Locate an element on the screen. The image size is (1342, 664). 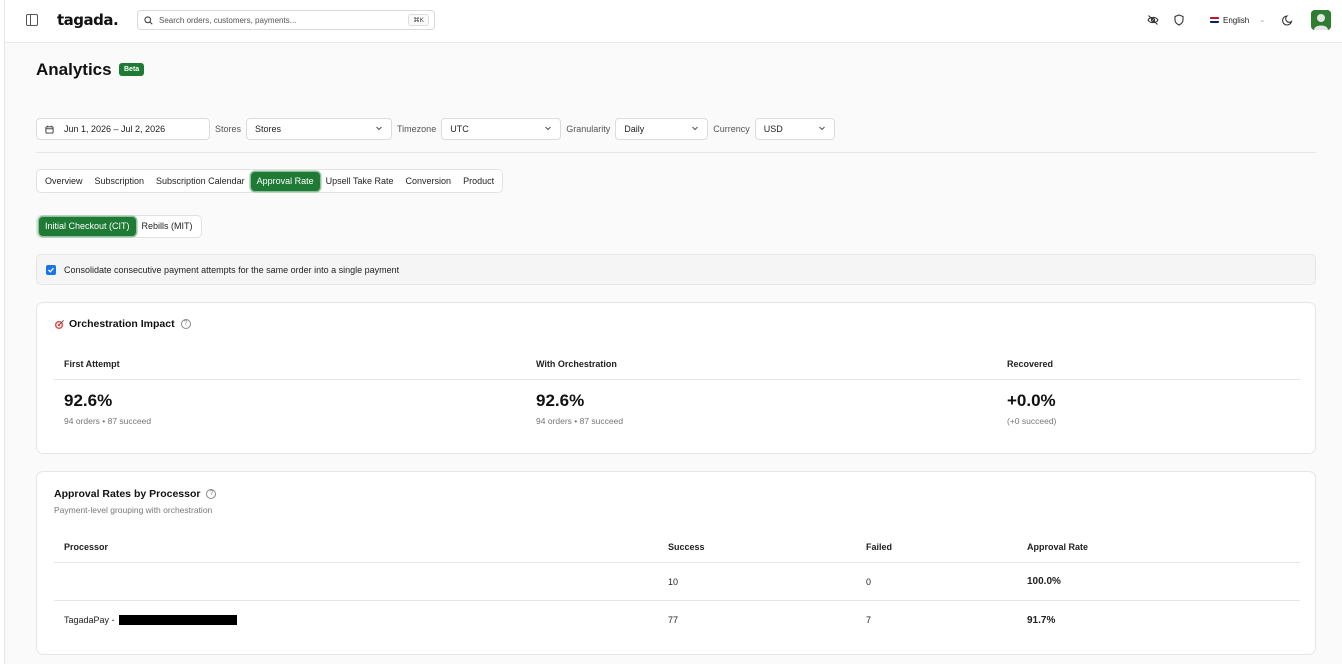
date-range-picker: Jun 1, 2026 – Jul 2, 2026 is located at coordinates (123, 129).